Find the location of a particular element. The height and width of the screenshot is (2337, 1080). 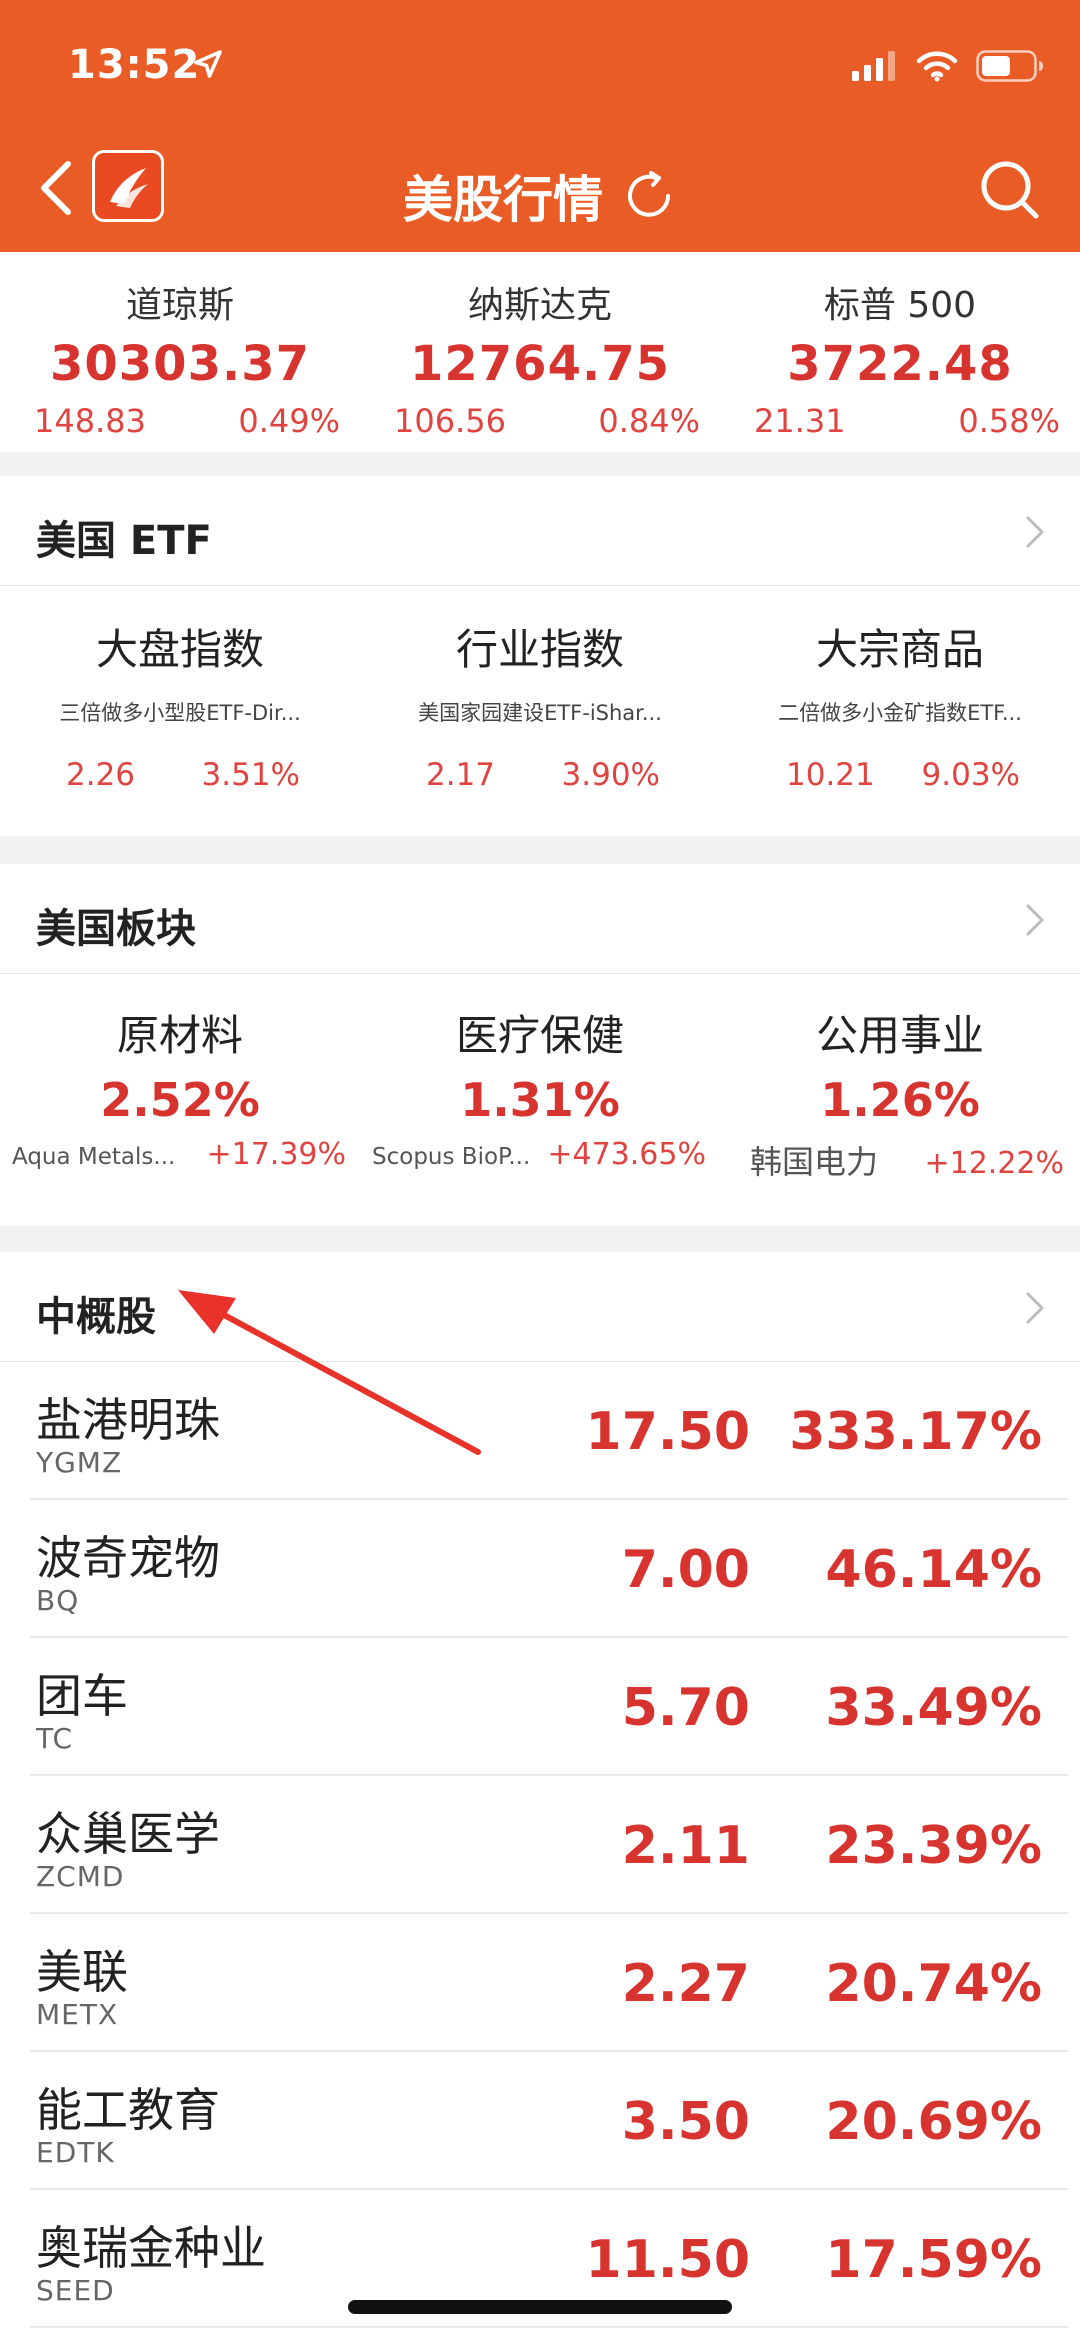

stock-name: 波奇宠物 is located at coordinates (128, 1558).